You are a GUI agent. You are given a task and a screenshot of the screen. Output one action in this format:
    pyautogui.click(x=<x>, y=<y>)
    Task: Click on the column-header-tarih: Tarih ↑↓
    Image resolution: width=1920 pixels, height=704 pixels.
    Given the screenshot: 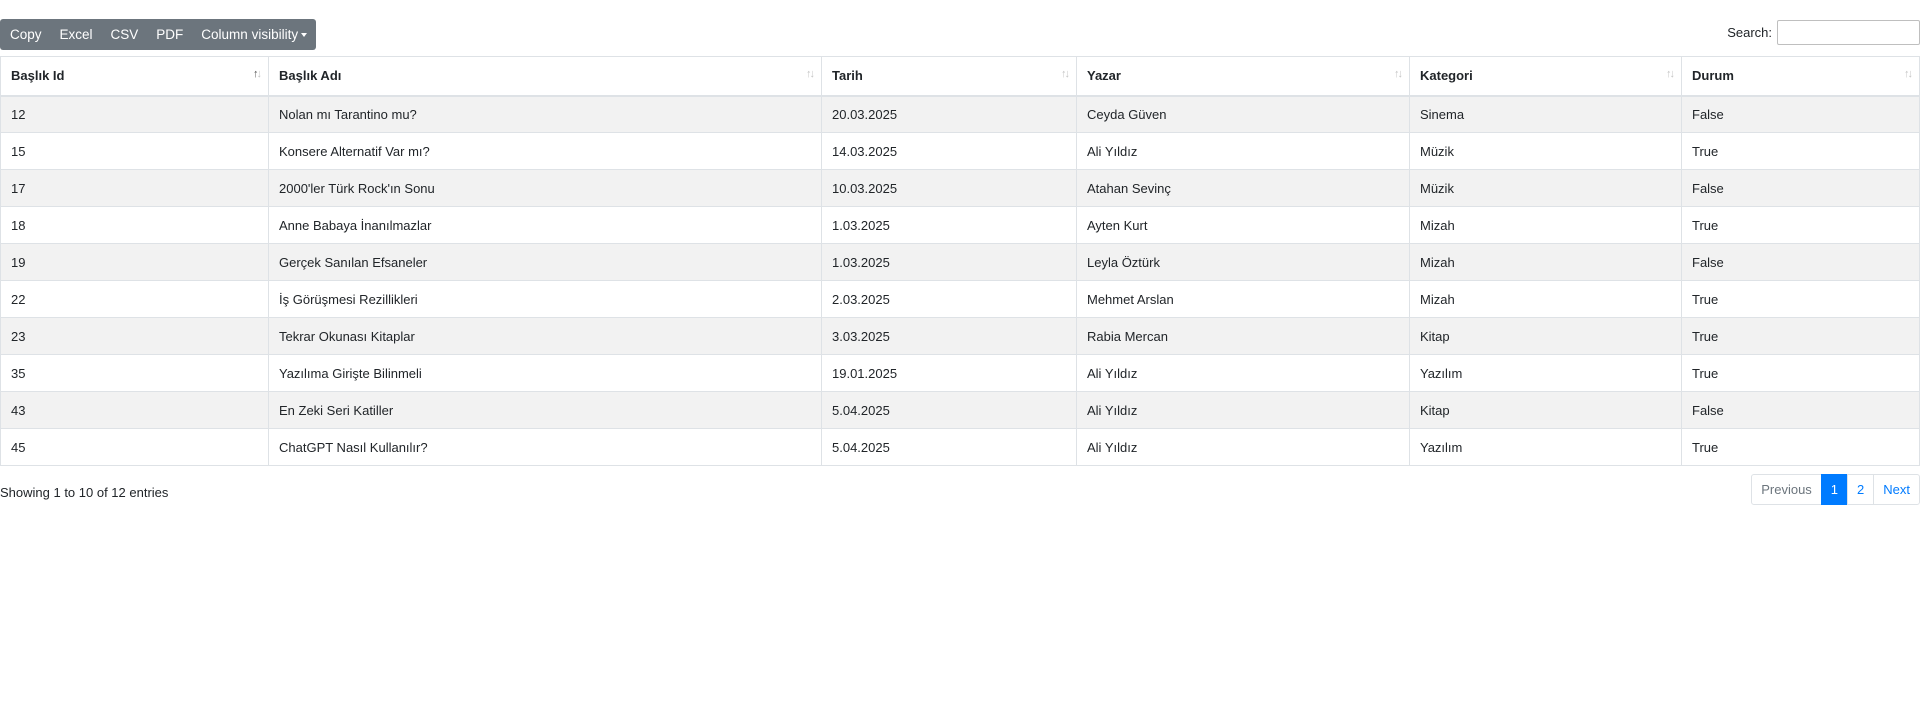 What is the action you would take?
    pyautogui.click(x=949, y=76)
    